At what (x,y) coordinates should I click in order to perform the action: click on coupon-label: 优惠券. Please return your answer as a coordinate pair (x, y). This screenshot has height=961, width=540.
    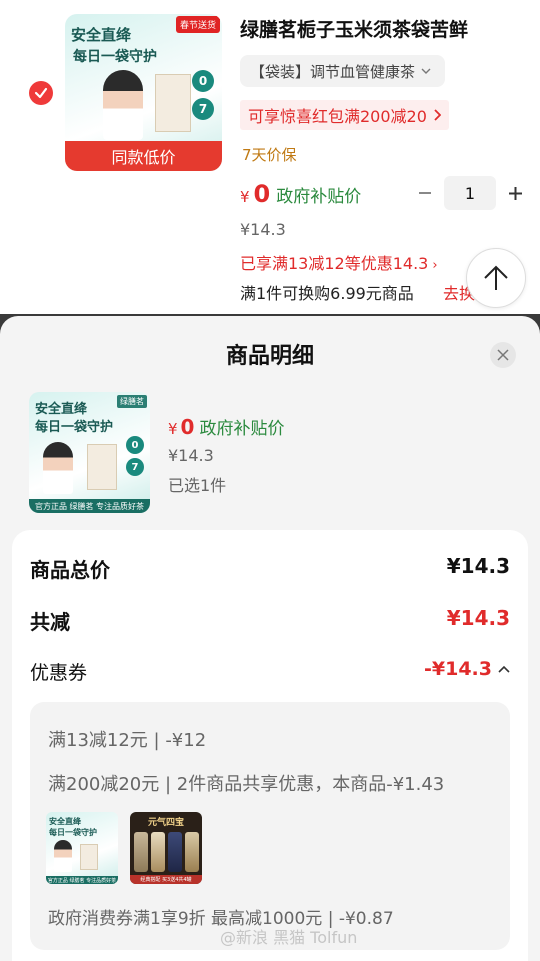
    Looking at the image, I should click on (59, 673).